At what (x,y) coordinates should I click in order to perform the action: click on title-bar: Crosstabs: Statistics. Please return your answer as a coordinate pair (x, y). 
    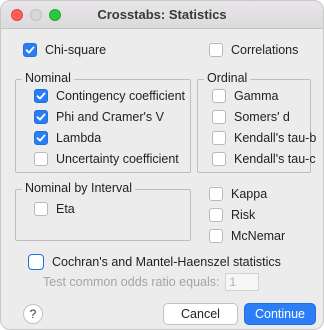
    Looking at the image, I should click on (162, 15).